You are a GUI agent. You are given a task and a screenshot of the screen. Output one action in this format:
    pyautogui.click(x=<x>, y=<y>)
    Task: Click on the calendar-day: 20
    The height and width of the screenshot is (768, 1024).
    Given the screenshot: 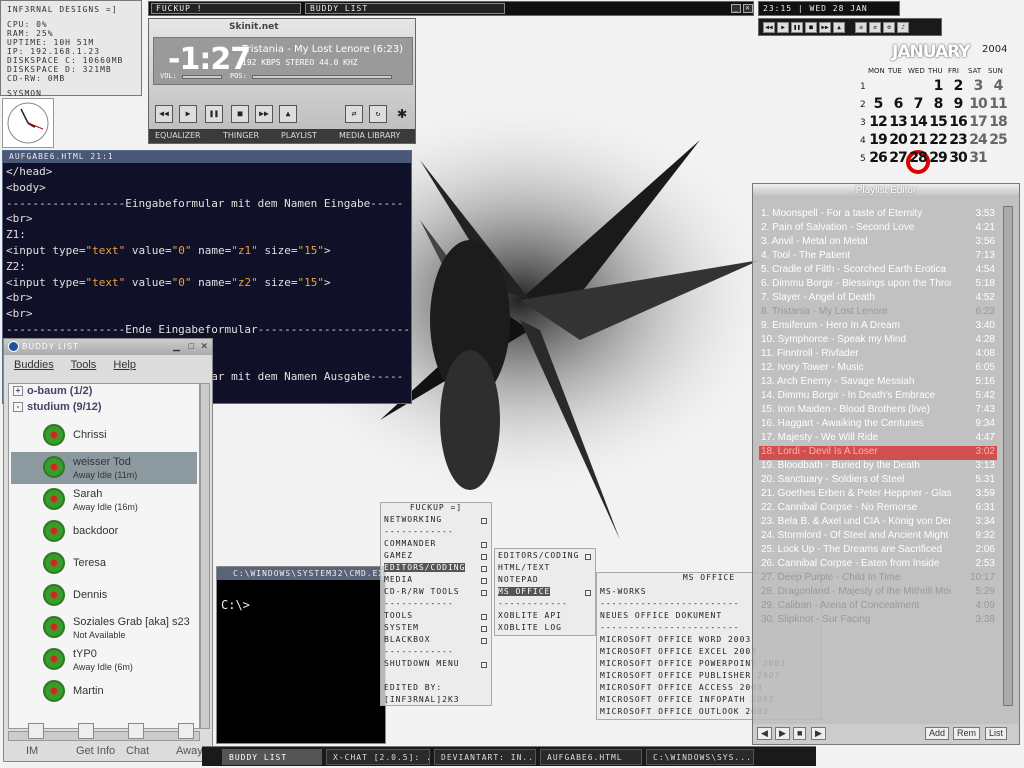 What is the action you would take?
    pyautogui.click(x=898, y=140)
    